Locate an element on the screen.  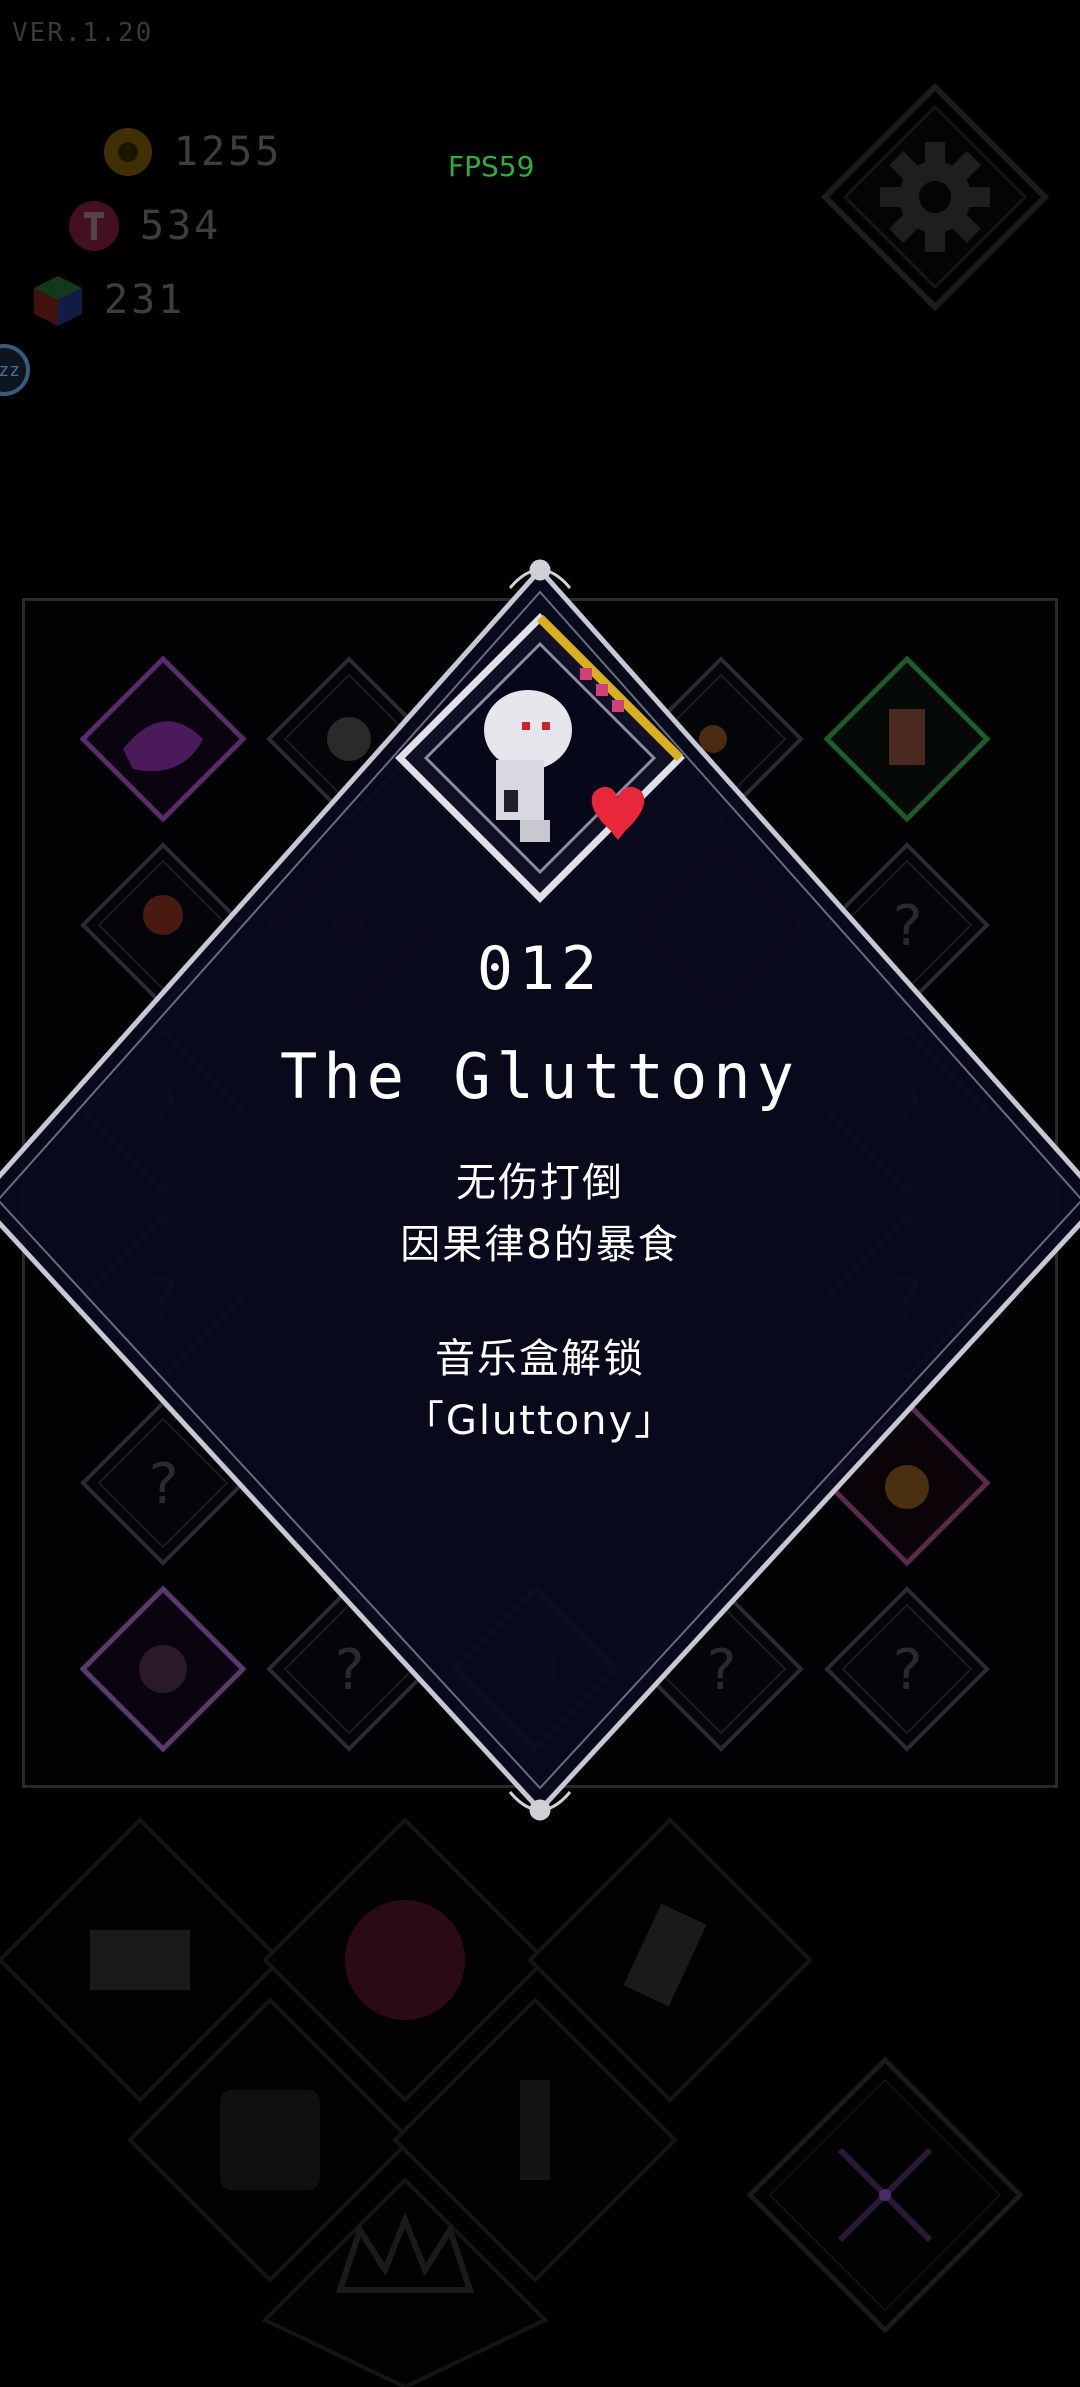
condition-line-2: 因果律8的暴食 is located at coordinates (540, 1245).